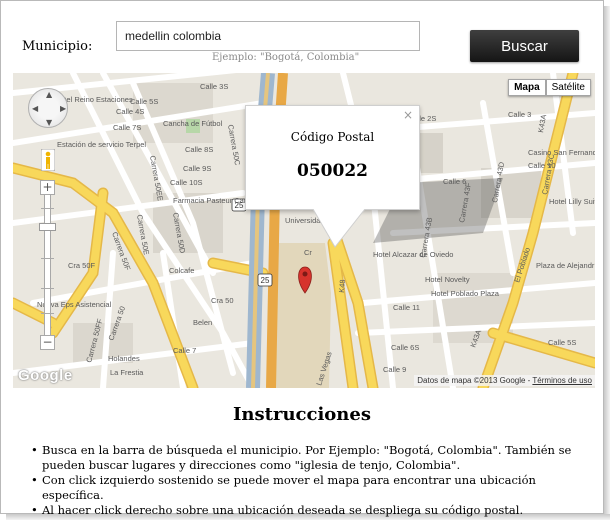 This screenshot has width=612, height=522. What do you see at coordinates (408, 115) in the screenshot?
I see `close-icon: ×` at bounding box center [408, 115].